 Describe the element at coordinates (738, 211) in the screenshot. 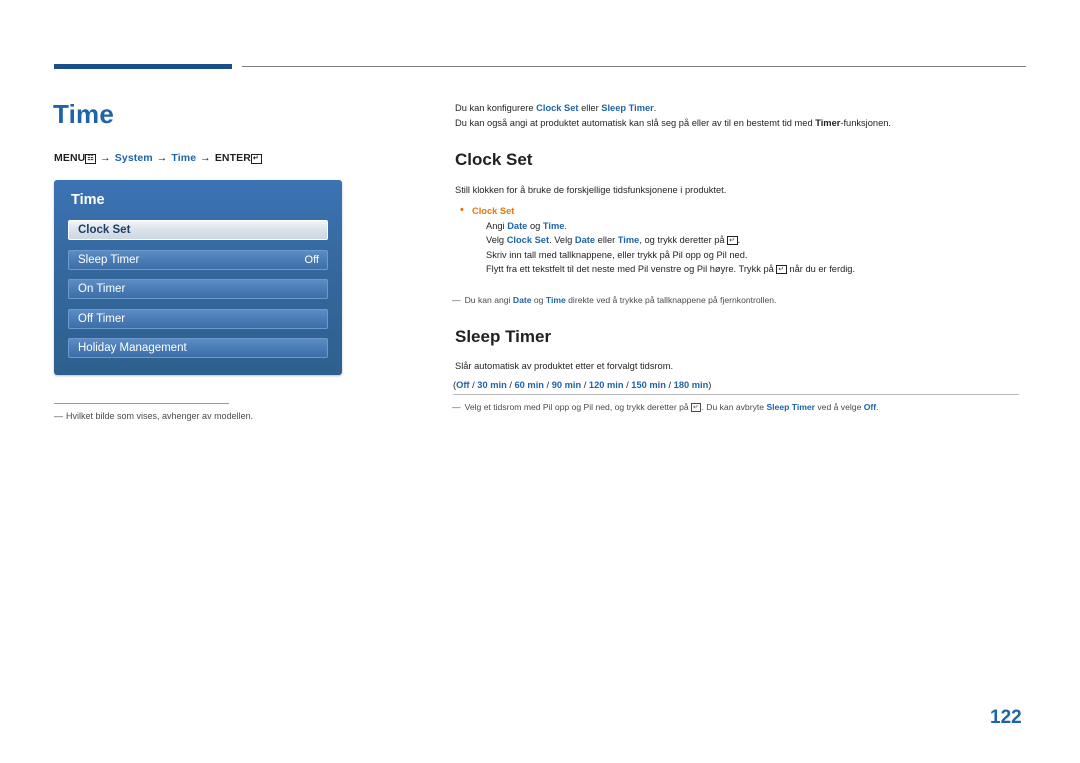

I see `clock-set-bullet-title: Clock Set` at that location.